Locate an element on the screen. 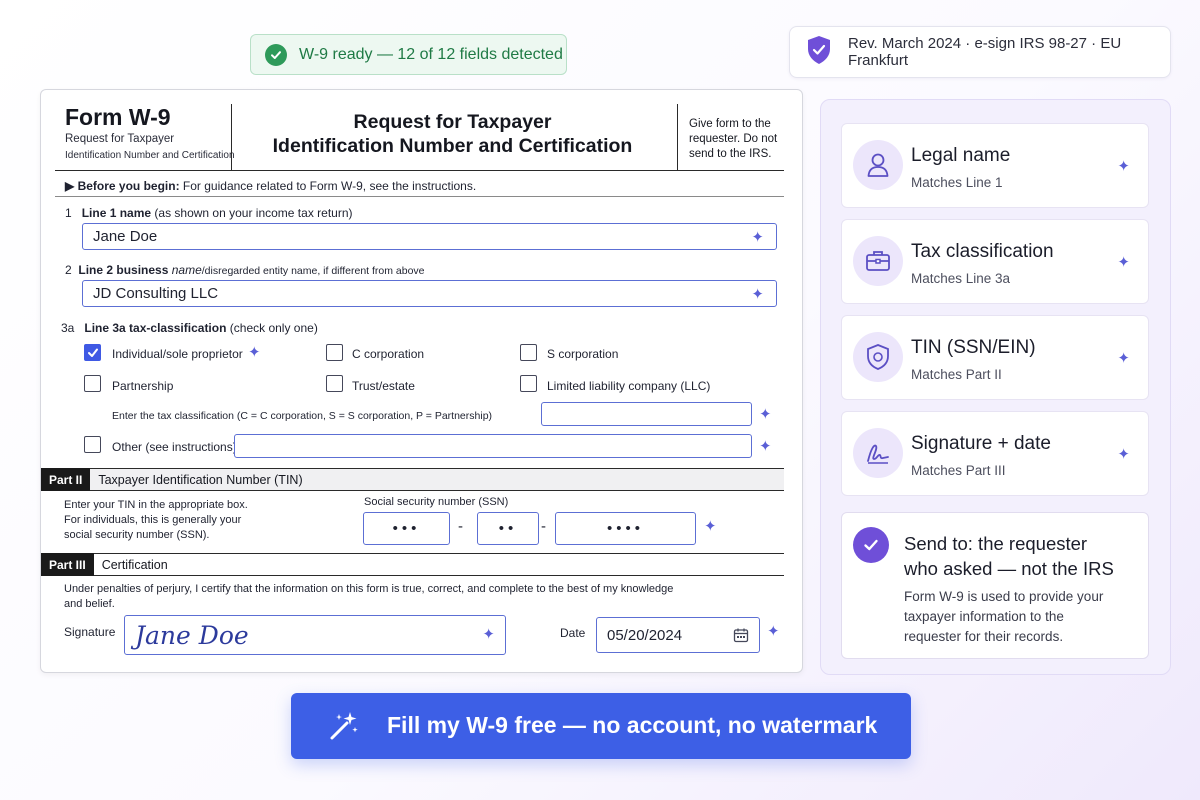 This screenshot has height=800, width=1200. part2-title: Taxpayer Identification Number (TIN) is located at coordinates (200, 479).